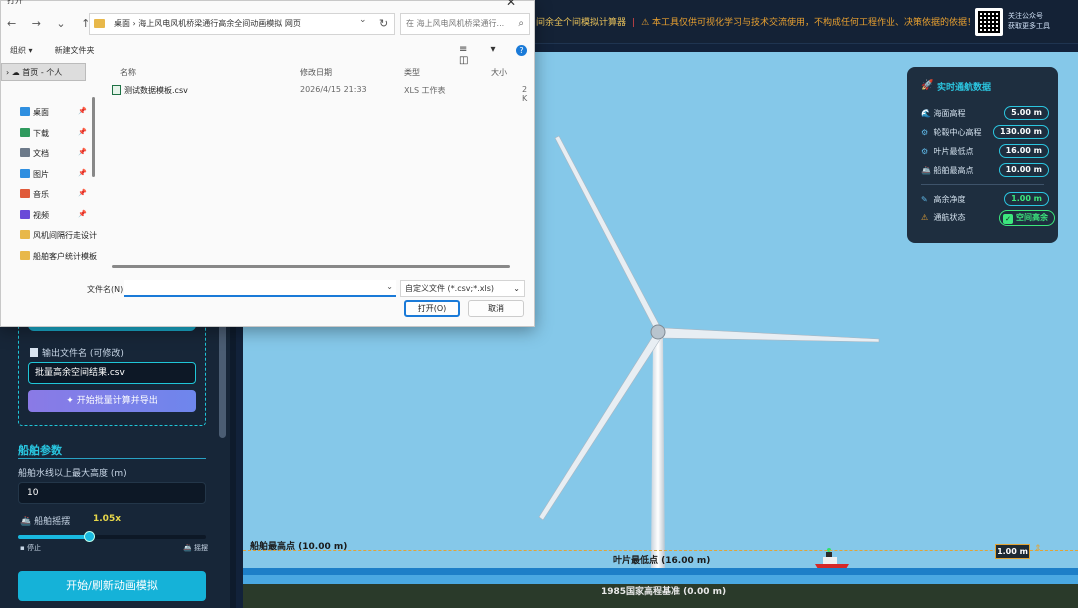  What do you see at coordinates (53, 155) in the screenshot?
I see `nav-item: 文档 📌` at bounding box center [53, 155].